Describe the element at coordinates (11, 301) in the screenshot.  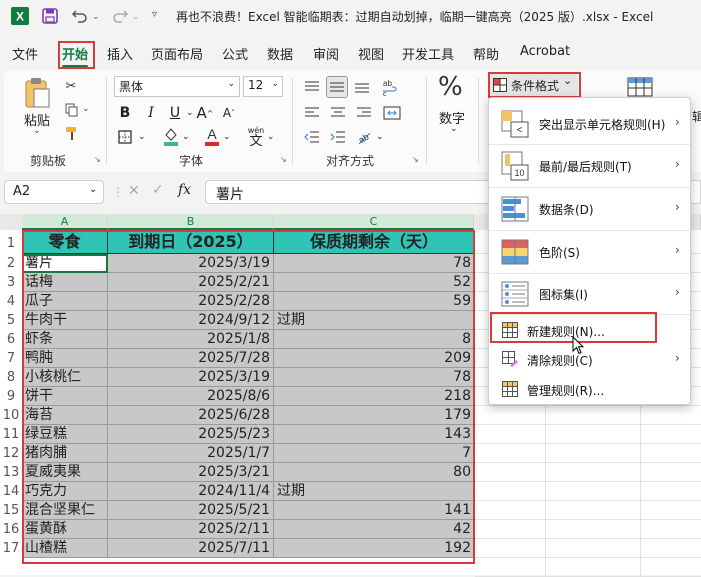
I see `row-header: 4` at that location.